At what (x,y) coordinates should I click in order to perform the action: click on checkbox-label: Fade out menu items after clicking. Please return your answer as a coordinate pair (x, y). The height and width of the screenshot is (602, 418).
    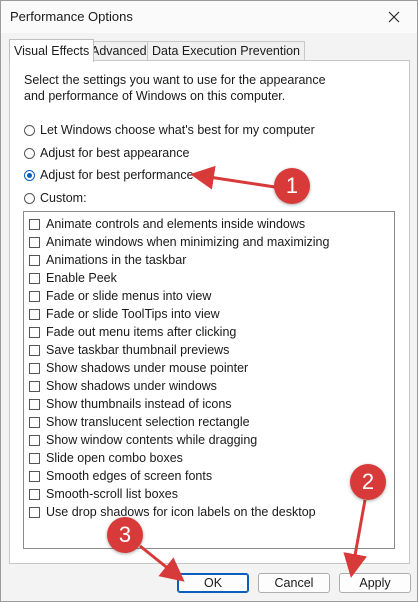
    Looking at the image, I should click on (141, 332).